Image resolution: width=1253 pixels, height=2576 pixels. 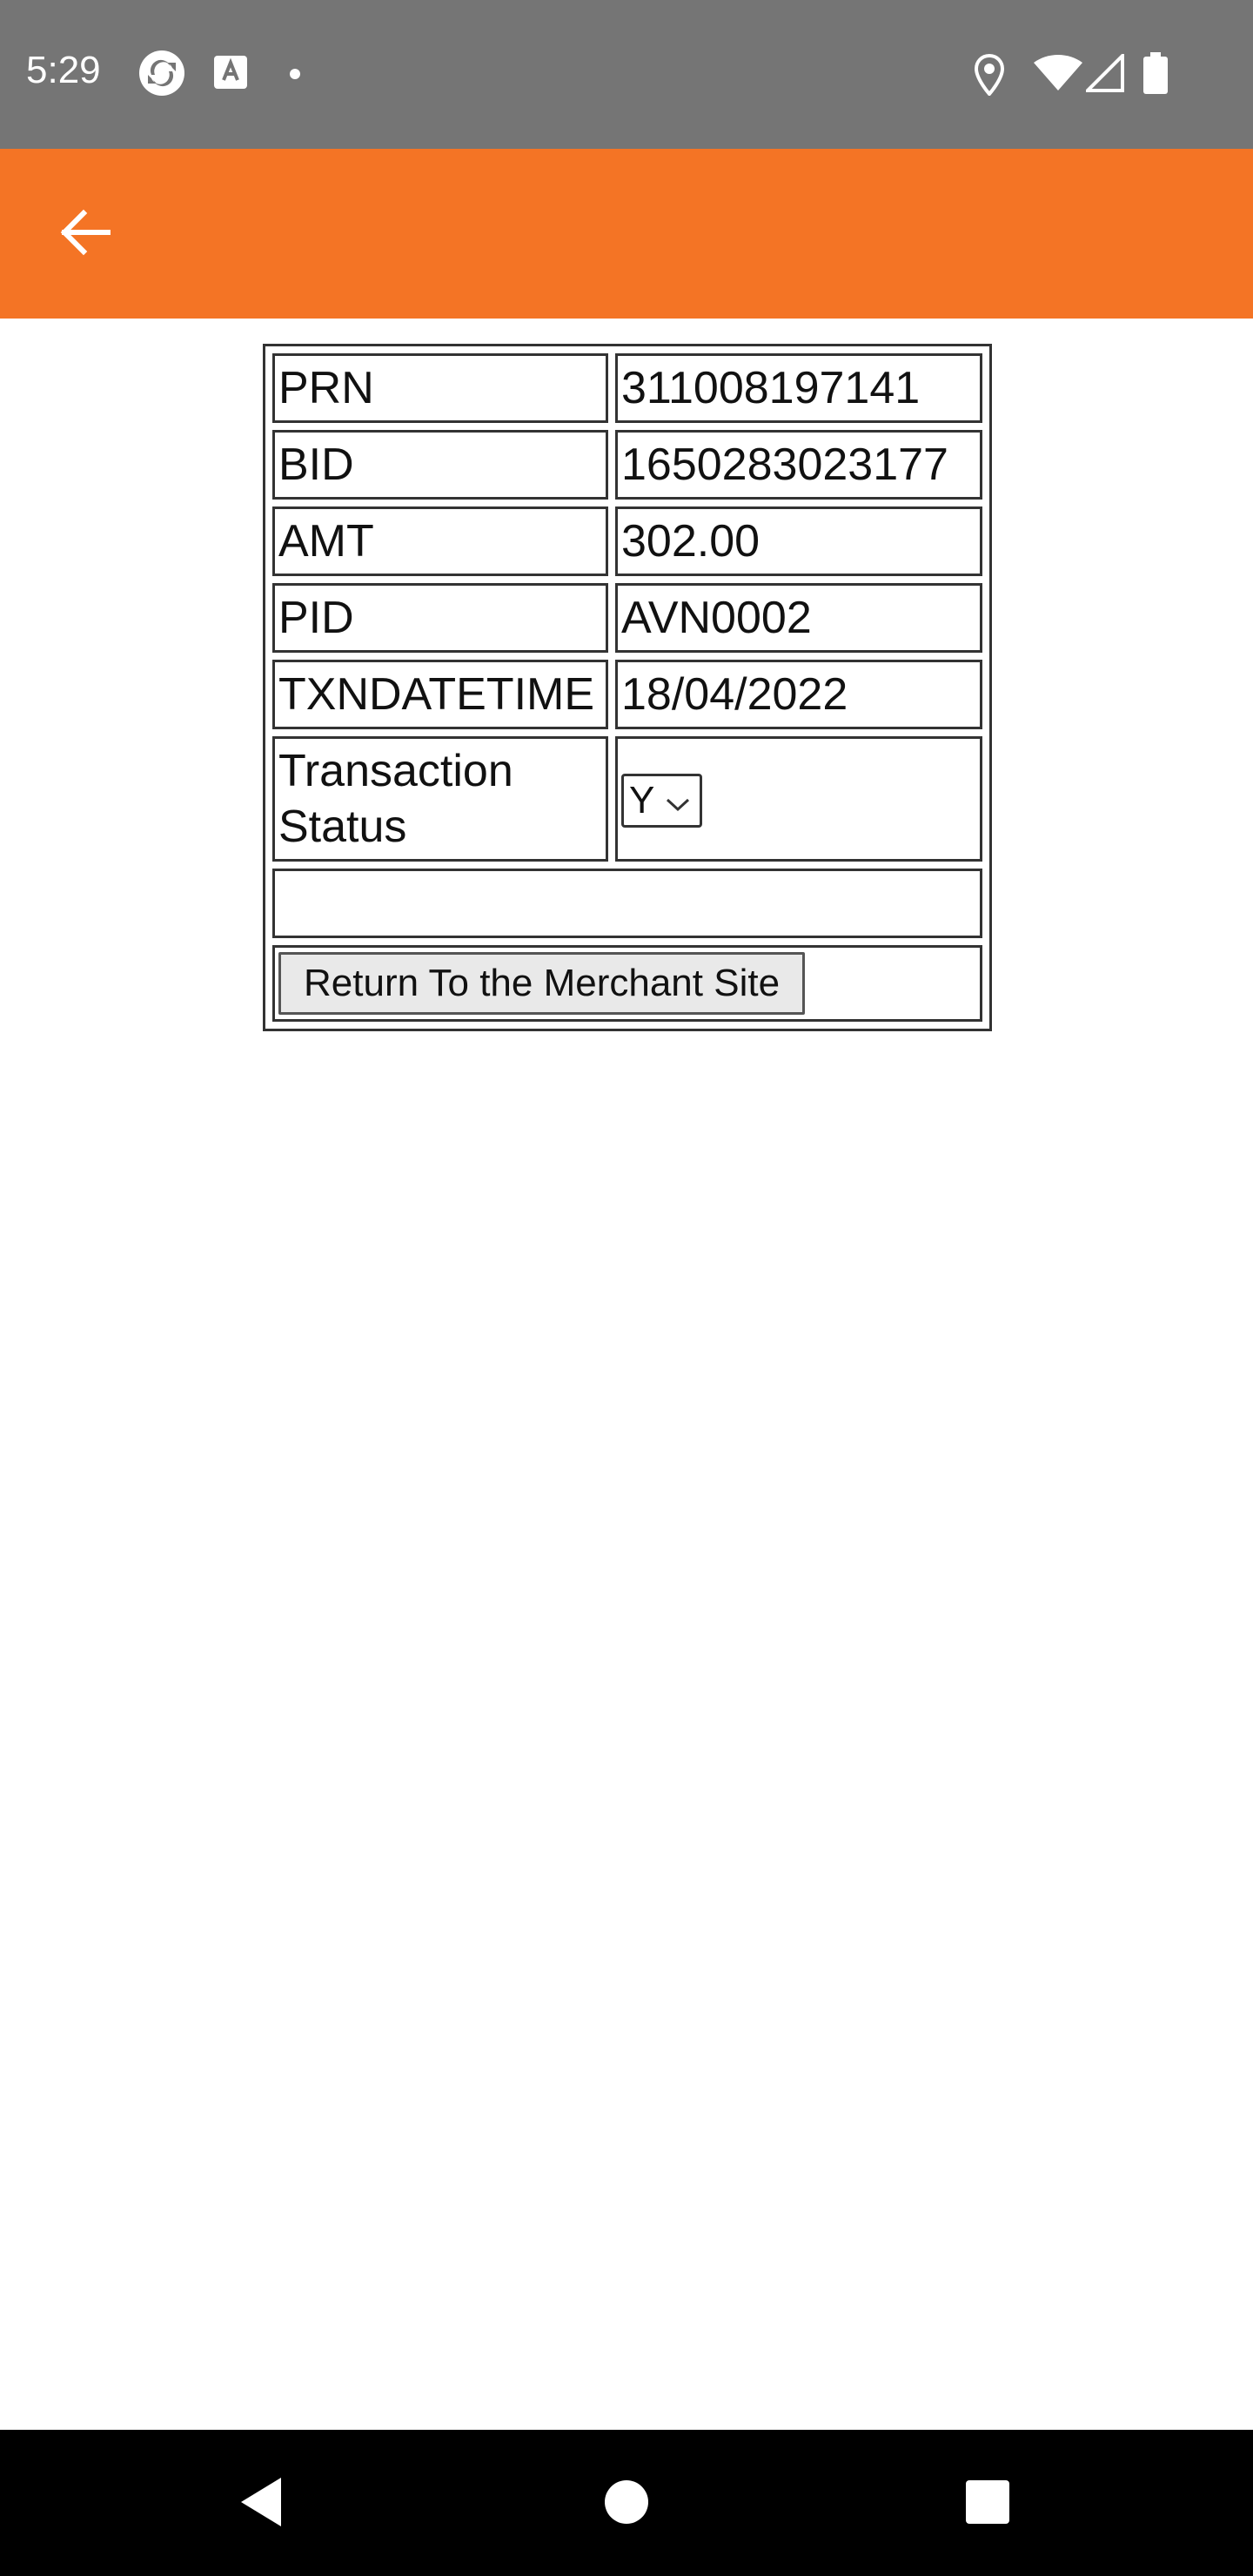 I want to click on text-badge-icon, so click(x=230, y=74).